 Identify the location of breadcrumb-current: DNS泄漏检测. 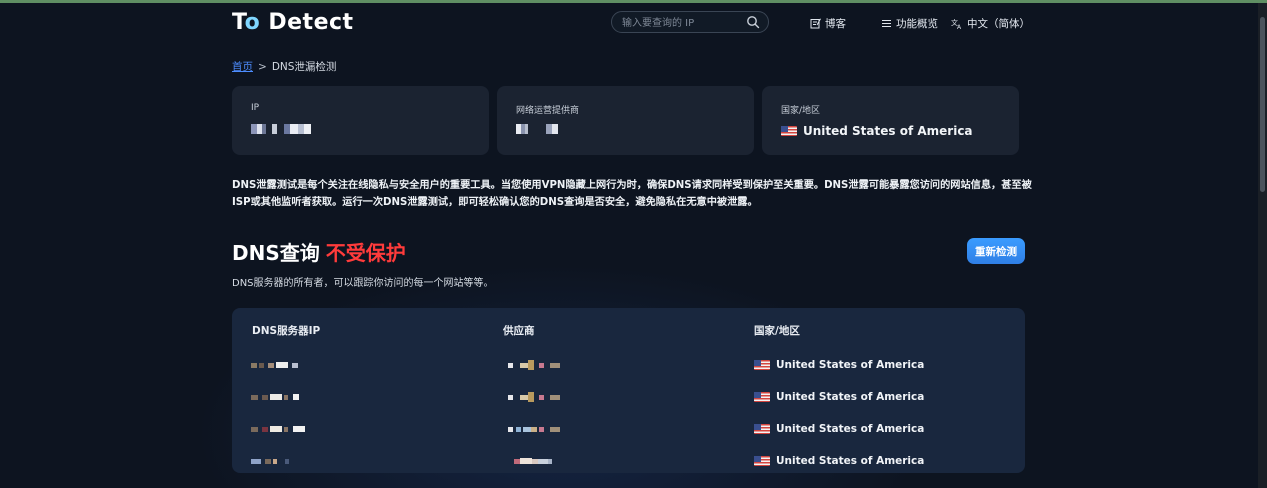
(304, 67).